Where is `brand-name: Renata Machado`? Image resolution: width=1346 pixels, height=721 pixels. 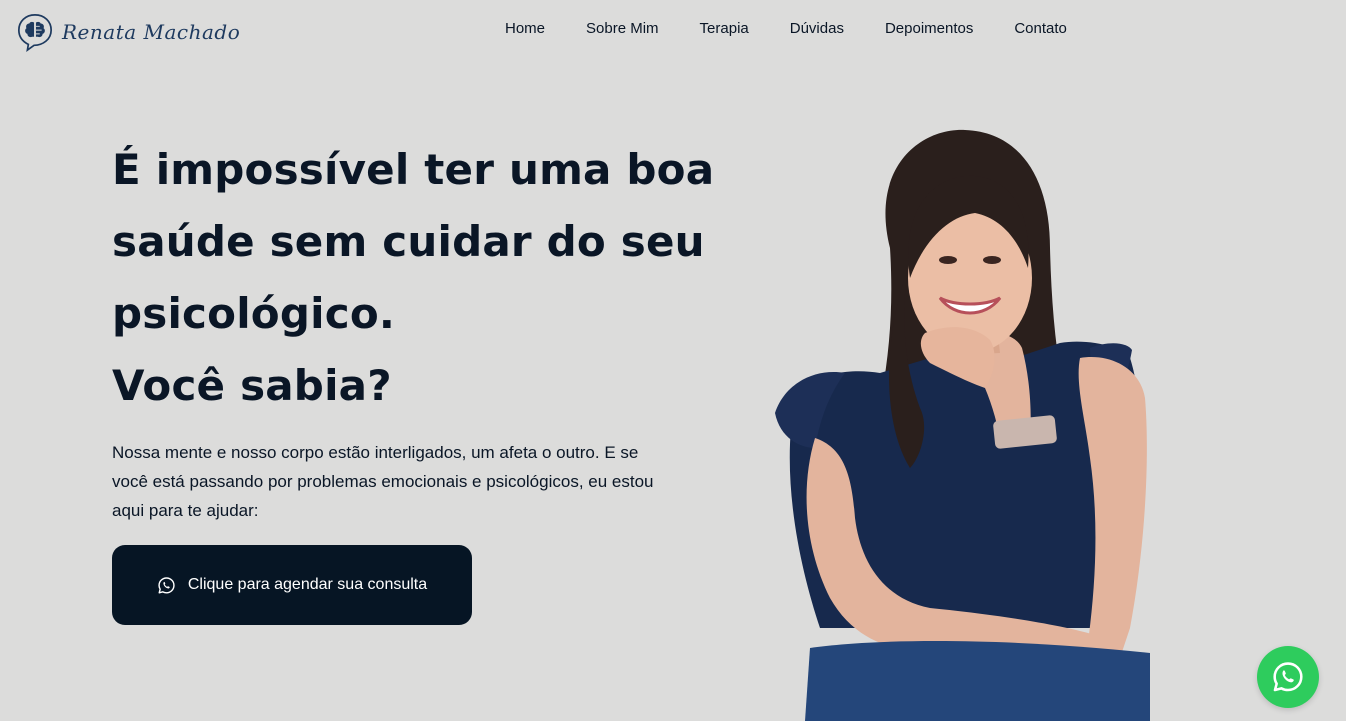
brand-name: Renata Machado is located at coordinates (151, 32).